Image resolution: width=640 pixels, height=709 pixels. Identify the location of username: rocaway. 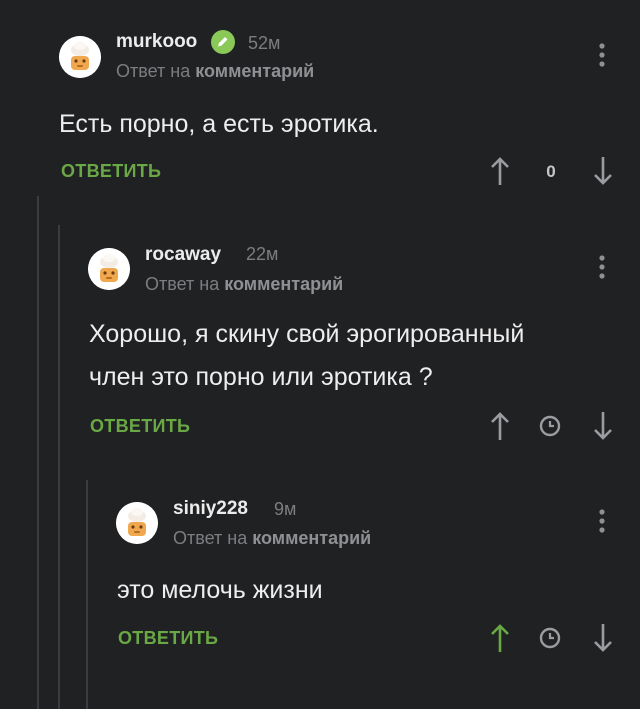
(183, 255).